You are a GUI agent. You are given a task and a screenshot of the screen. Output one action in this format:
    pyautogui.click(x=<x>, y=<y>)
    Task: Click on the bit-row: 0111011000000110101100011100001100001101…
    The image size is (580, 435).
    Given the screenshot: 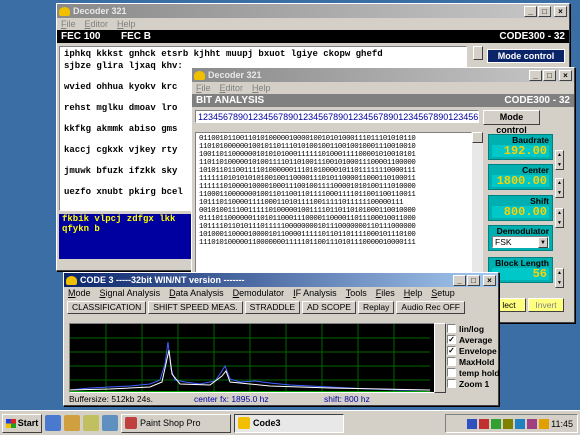 What is the action you would take?
    pyautogui.click(x=307, y=219)
    